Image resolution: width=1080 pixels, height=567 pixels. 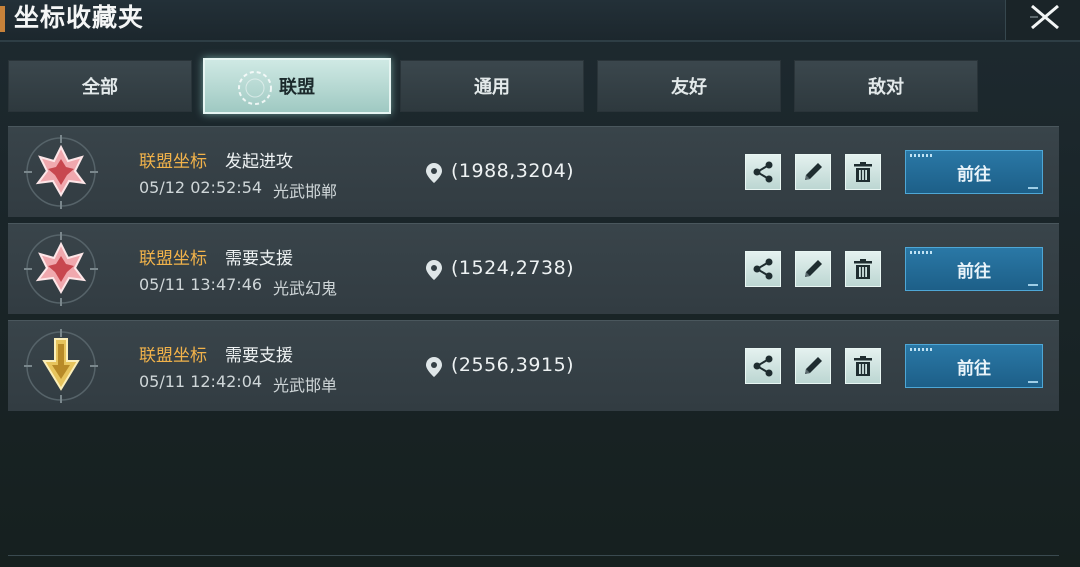 I want to click on tab-label: 联盟, so click(x=297, y=87).